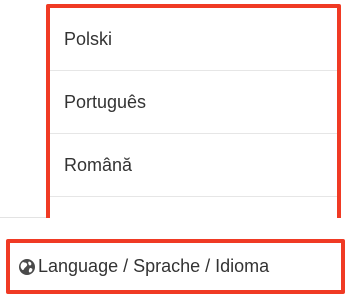 This screenshot has width=348, height=298. I want to click on globe-icon, so click(27, 267).